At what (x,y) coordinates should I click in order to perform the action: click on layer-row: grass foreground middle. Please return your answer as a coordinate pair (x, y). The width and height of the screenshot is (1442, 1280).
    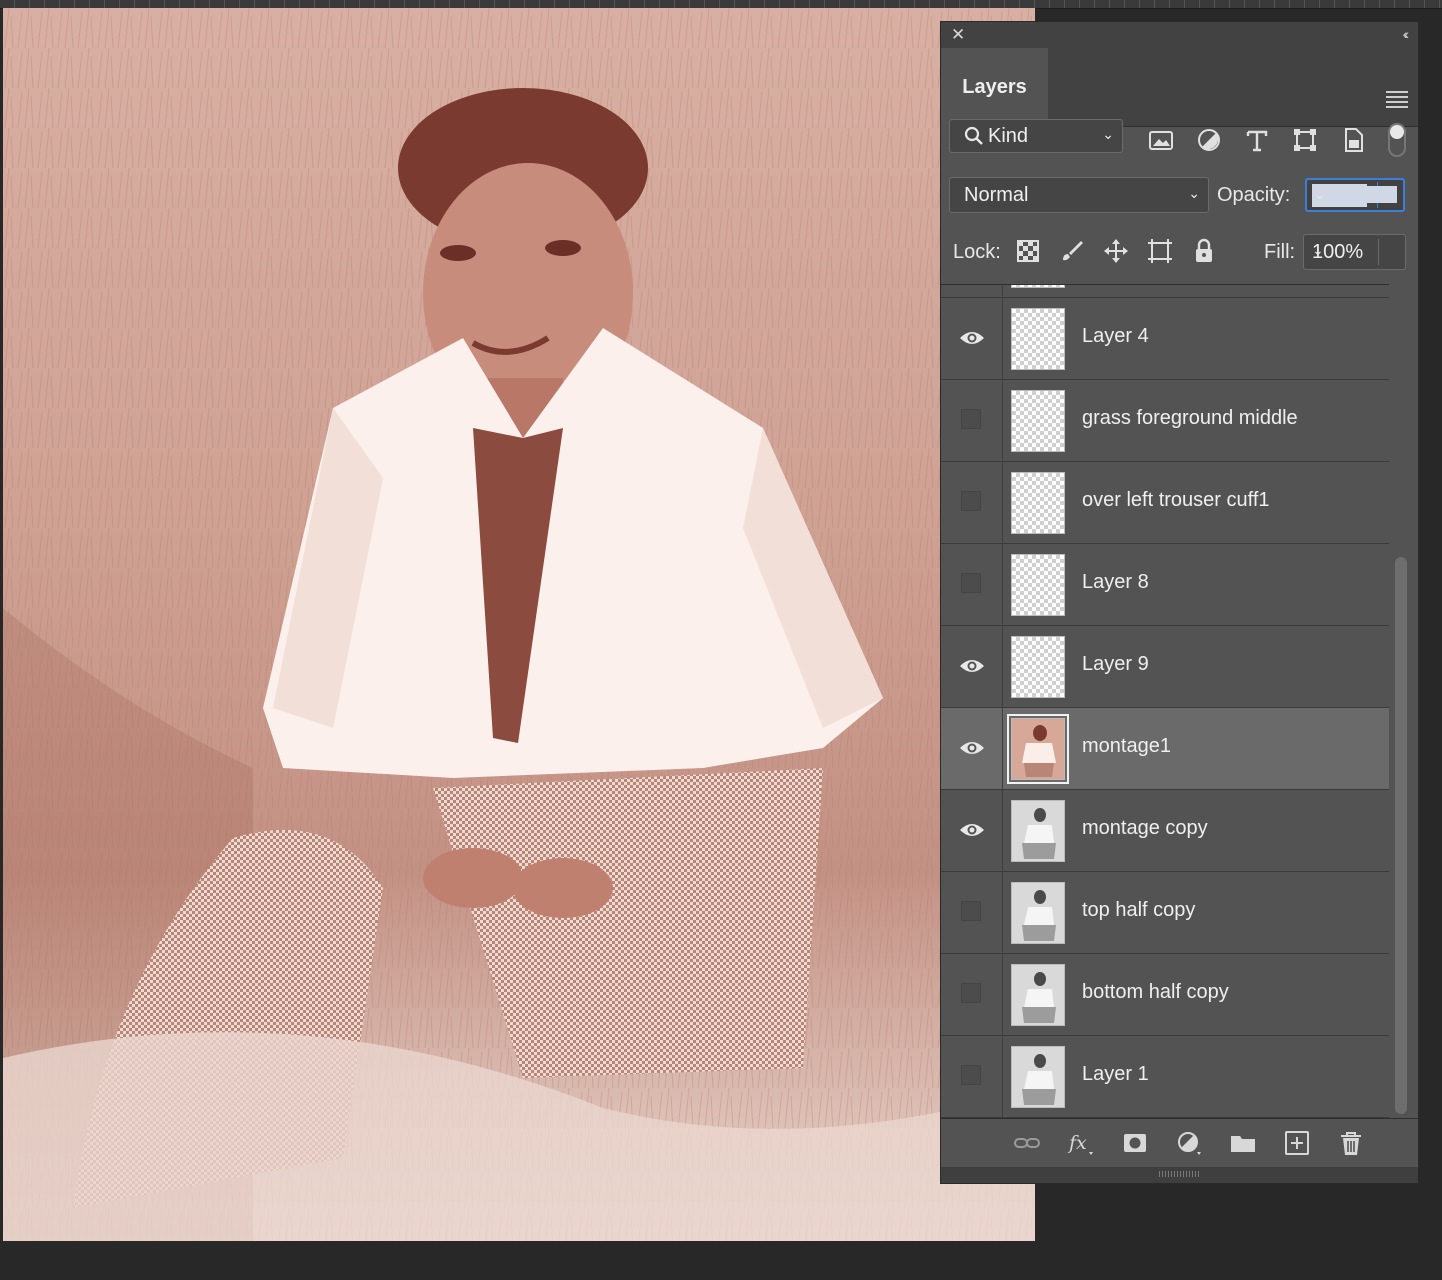
    Looking at the image, I should click on (1165, 421).